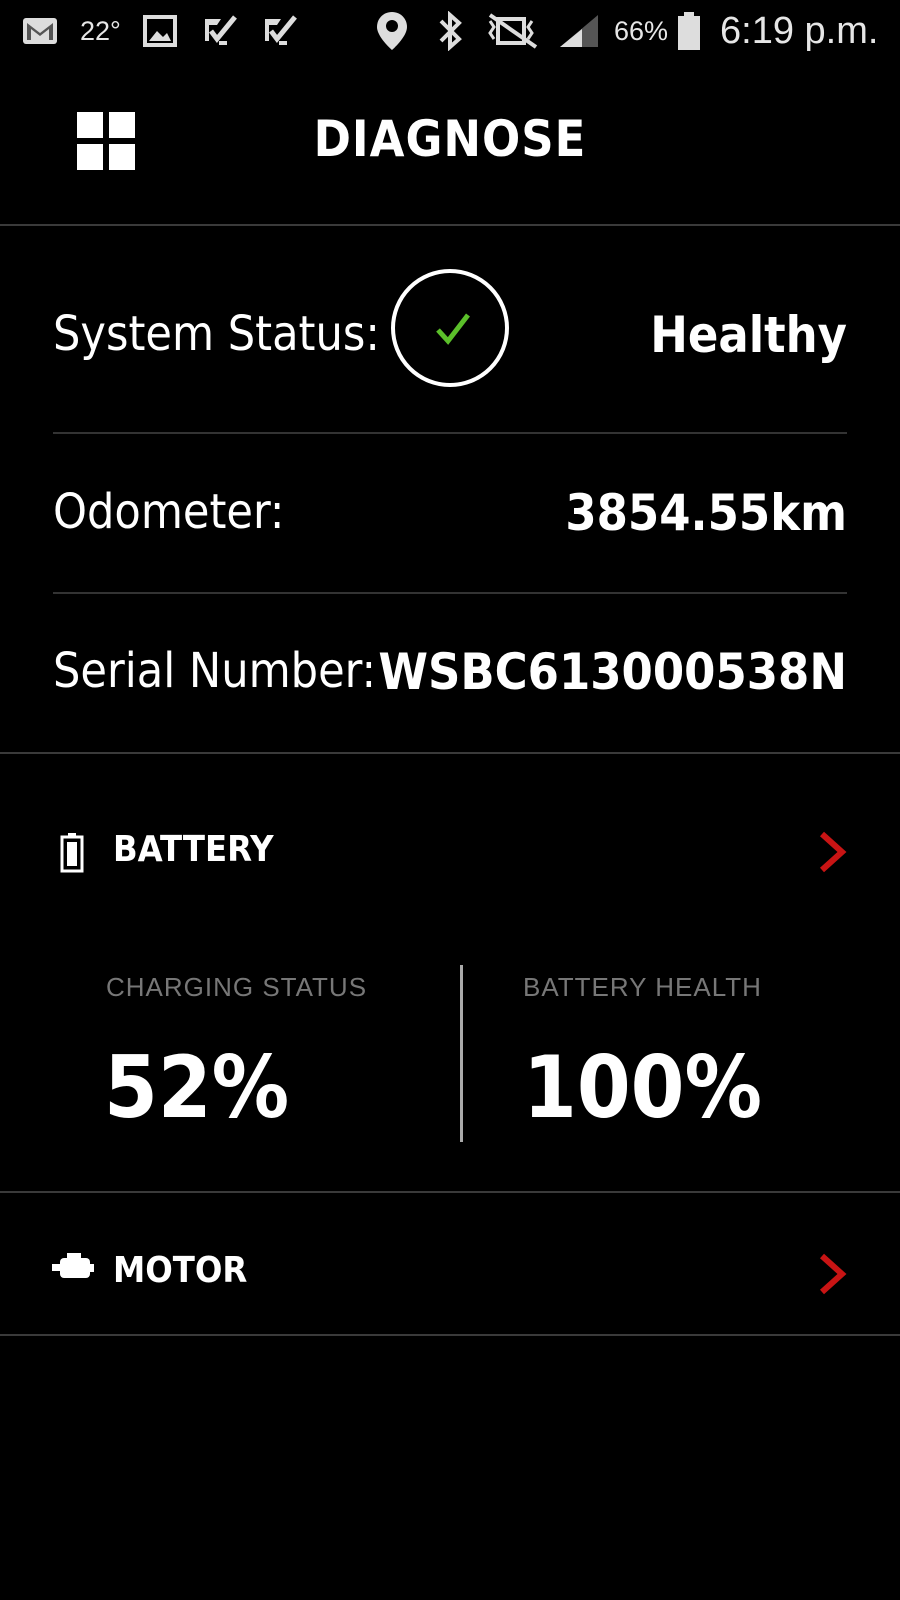 This screenshot has height=1600, width=900. Describe the element at coordinates (169, 512) in the screenshot. I see `odometer-label: Odometer:` at that location.